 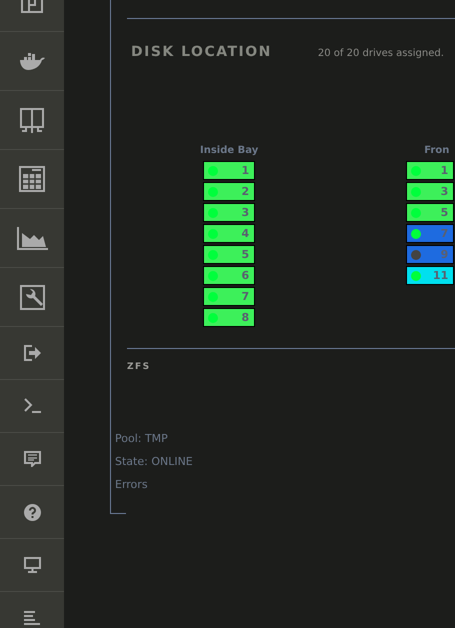 What do you see at coordinates (229, 191) in the screenshot?
I see `drive-slot: 2` at bounding box center [229, 191].